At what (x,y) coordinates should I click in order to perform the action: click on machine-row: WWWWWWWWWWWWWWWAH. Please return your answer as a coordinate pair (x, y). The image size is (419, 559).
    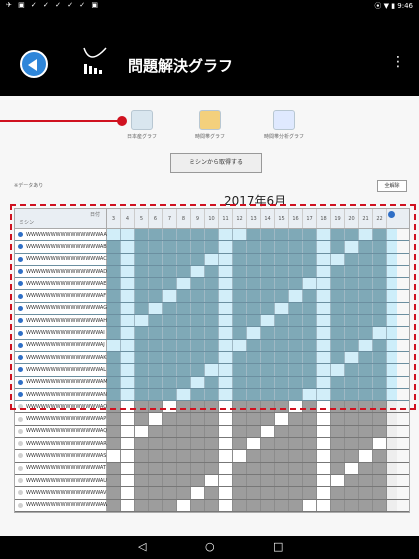
    Looking at the image, I should click on (212, 321).